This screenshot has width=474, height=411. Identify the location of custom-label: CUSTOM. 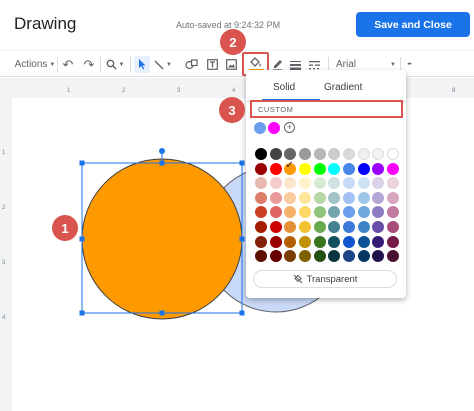
(276, 109).